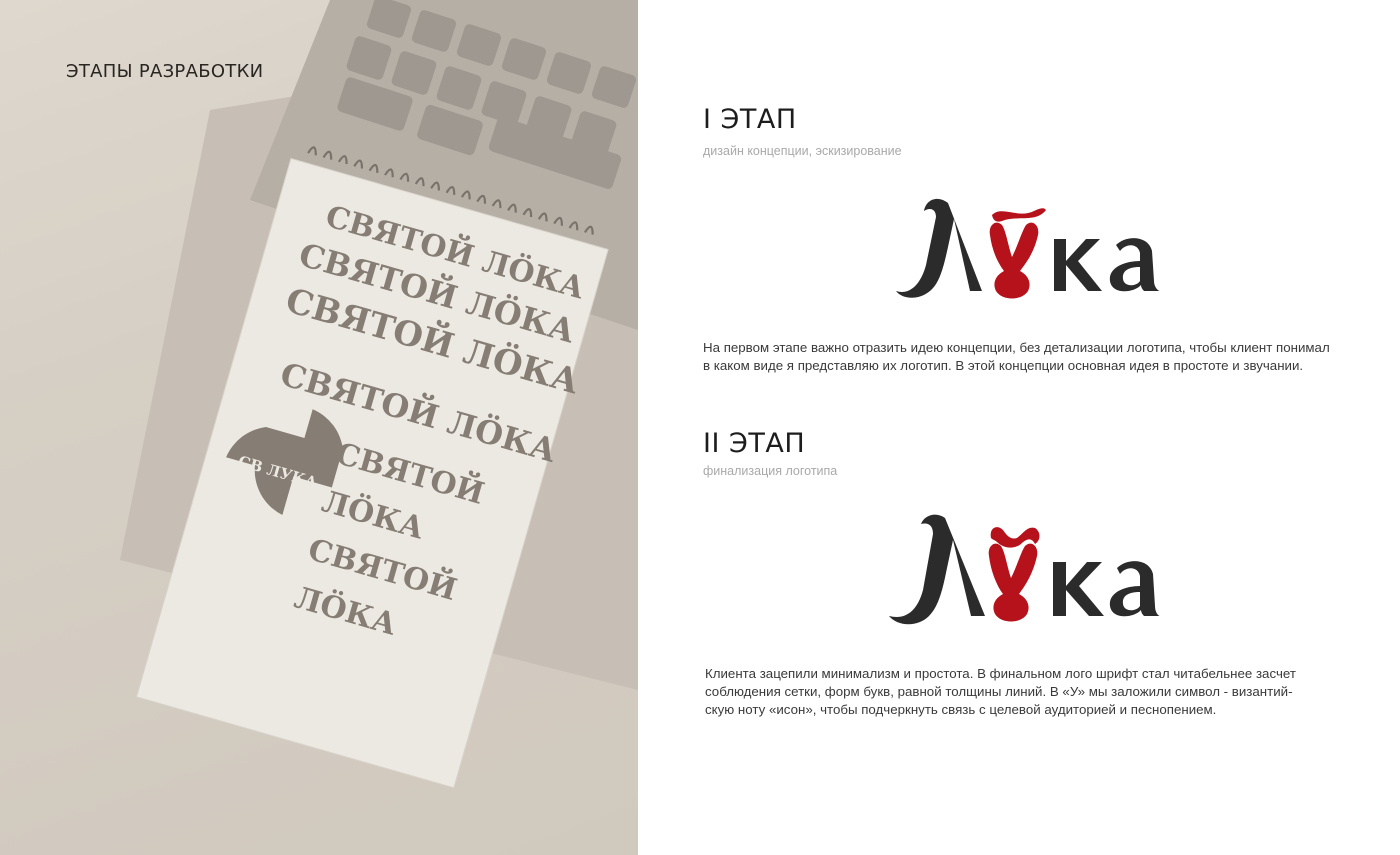 Image resolution: width=1400 pixels, height=855 pixels. I want to click on stage-2-title: II ЭТАП, so click(754, 443).